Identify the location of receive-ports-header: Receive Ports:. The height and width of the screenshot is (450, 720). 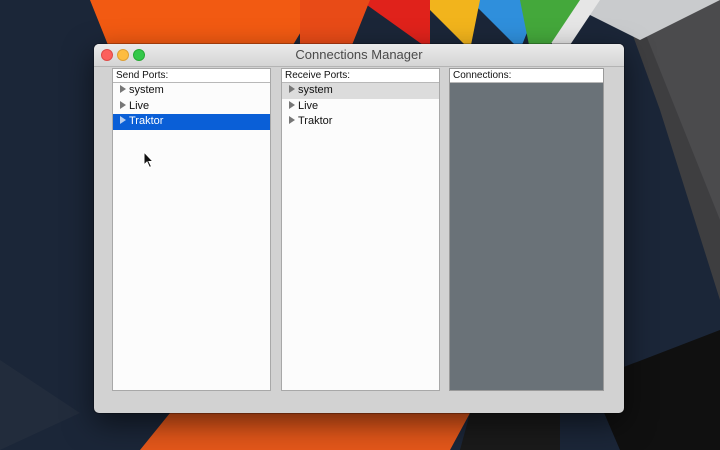
(360, 76).